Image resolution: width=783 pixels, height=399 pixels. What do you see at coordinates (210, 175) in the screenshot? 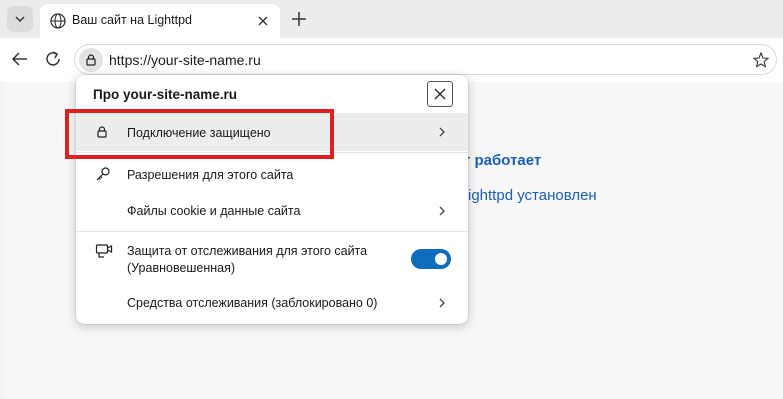
I see `site-permissions-label: Разрешения для этого сайта` at bounding box center [210, 175].